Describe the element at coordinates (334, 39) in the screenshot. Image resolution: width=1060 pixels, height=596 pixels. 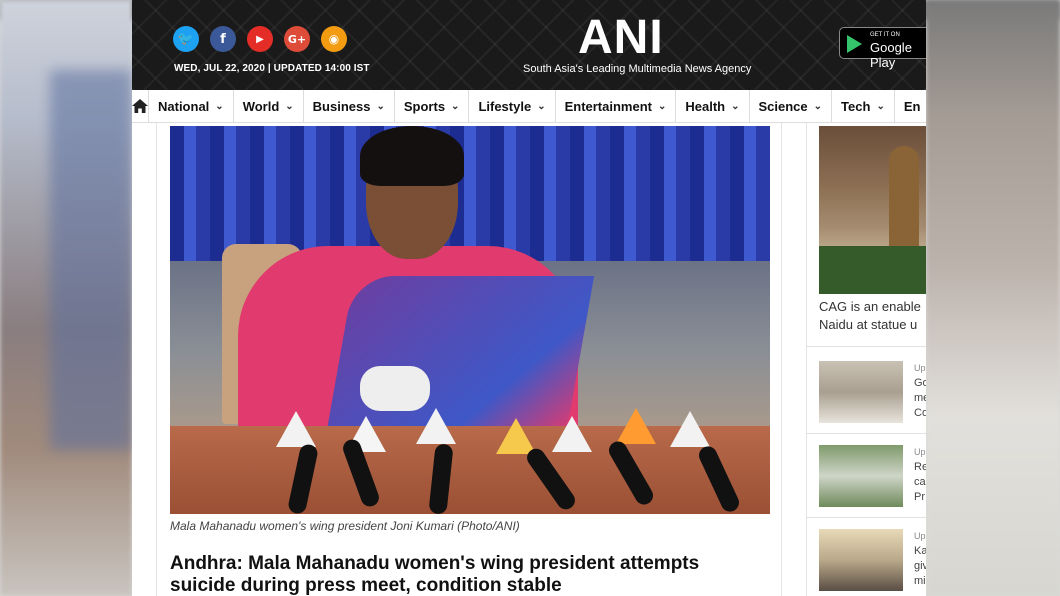
I see `rss-icon: ◉` at that location.